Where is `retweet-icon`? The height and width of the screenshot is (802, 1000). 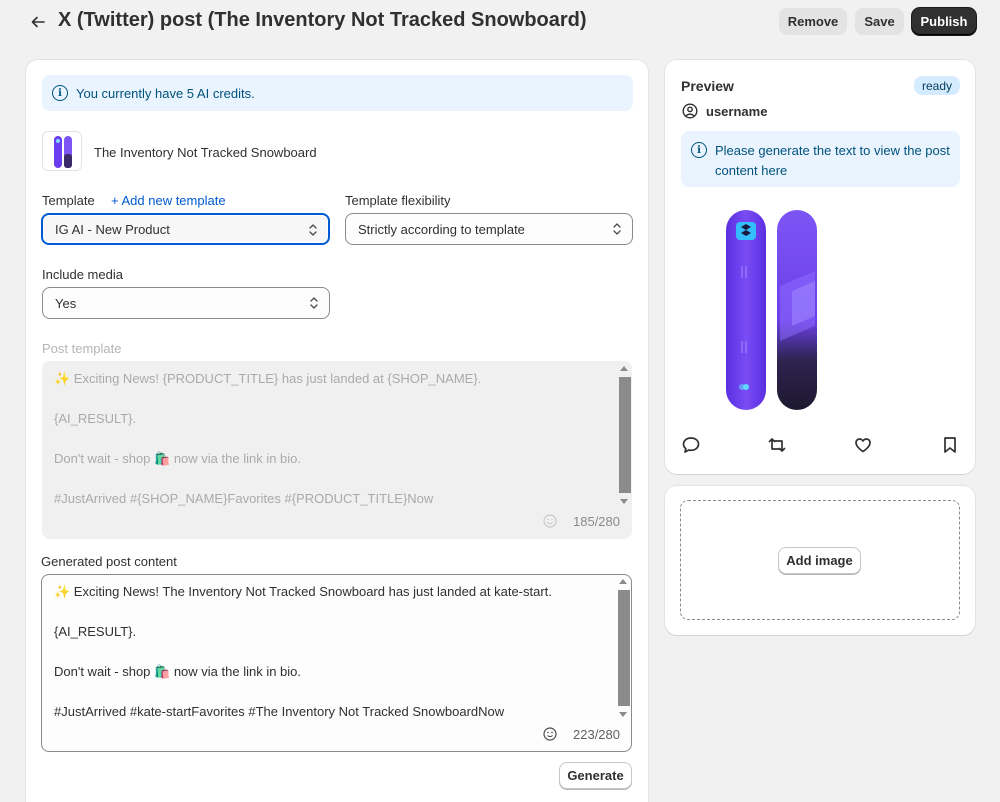
retweet-icon is located at coordinates (777, 445).